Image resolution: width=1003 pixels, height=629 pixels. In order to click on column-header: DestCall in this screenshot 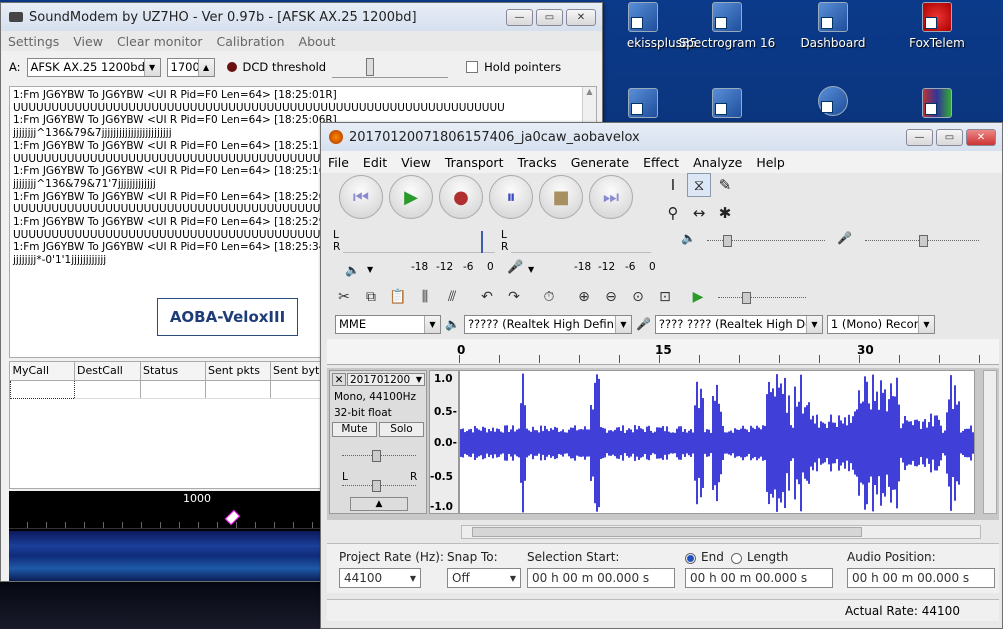, I will do `click(107, 371)`.